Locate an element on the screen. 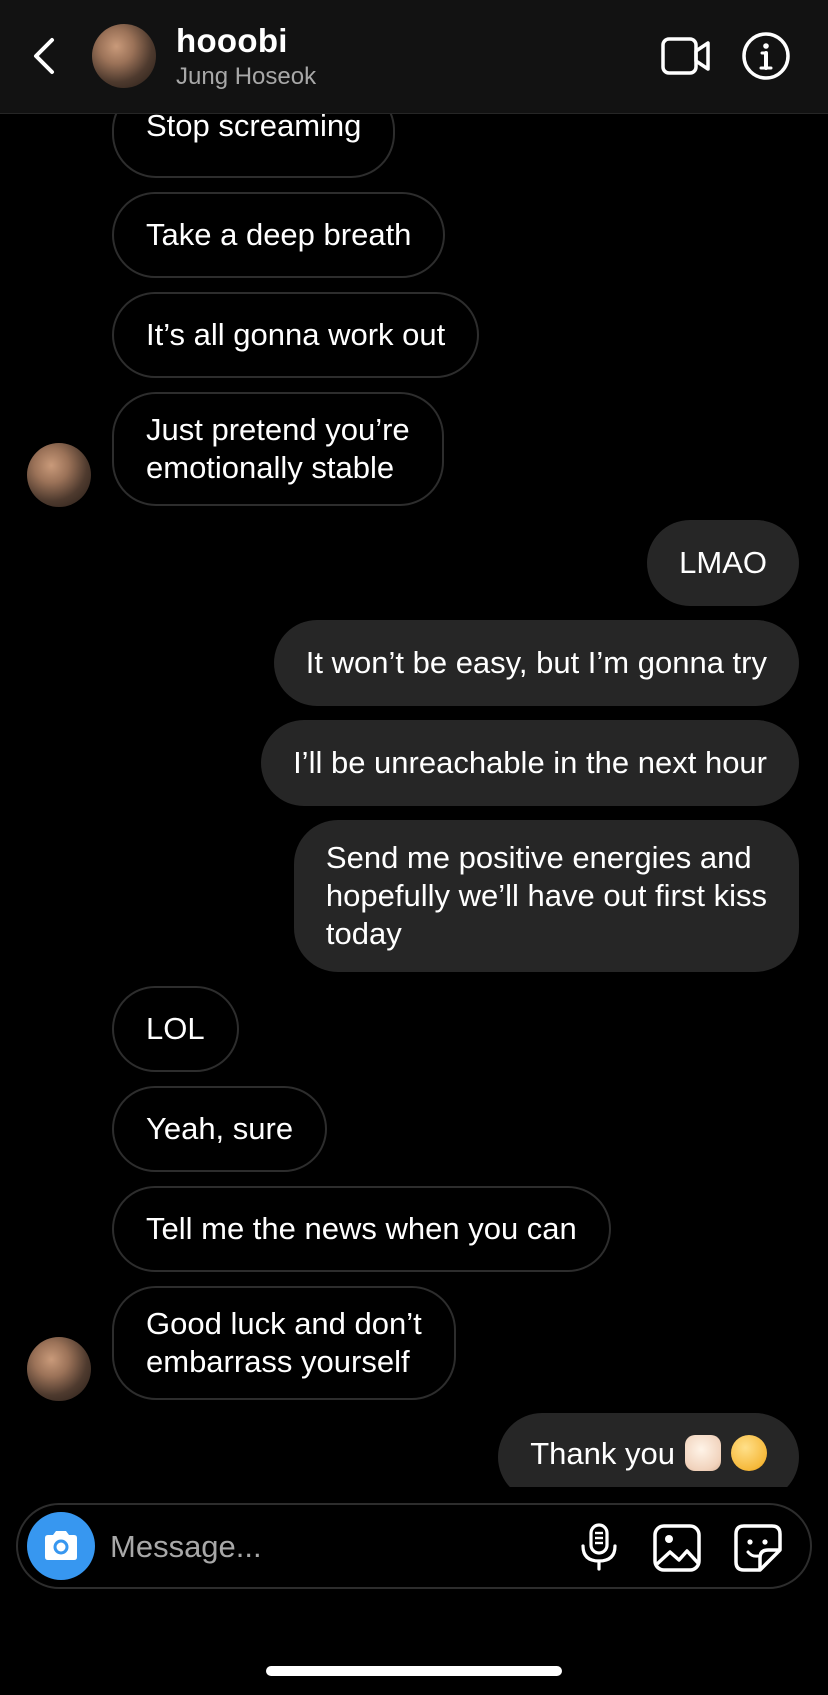 This screenshot has height=1695, width=828. message-bubble-incoming: Tell me the news when you can is located at coordinates (361, 1229).